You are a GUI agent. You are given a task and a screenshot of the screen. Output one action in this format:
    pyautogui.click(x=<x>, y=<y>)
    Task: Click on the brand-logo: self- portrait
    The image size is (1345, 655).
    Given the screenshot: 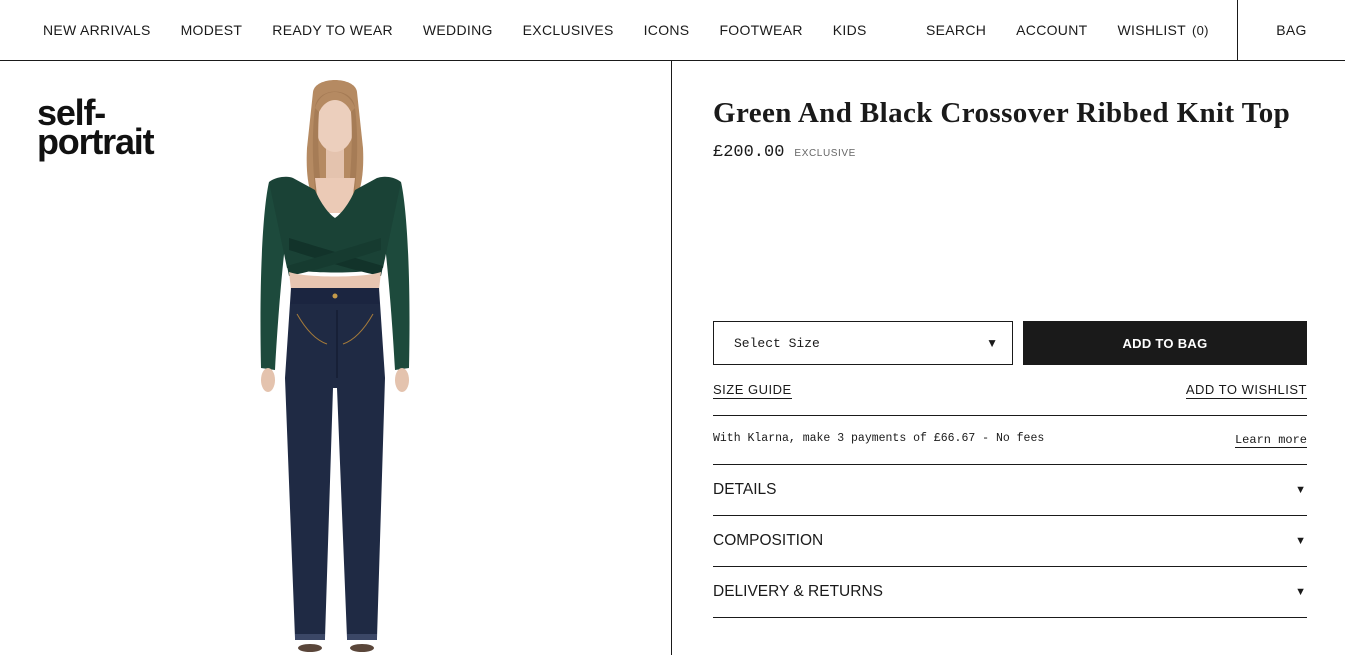 What is the action you would take?
    pyautogui.click(x=96, y=128)
    